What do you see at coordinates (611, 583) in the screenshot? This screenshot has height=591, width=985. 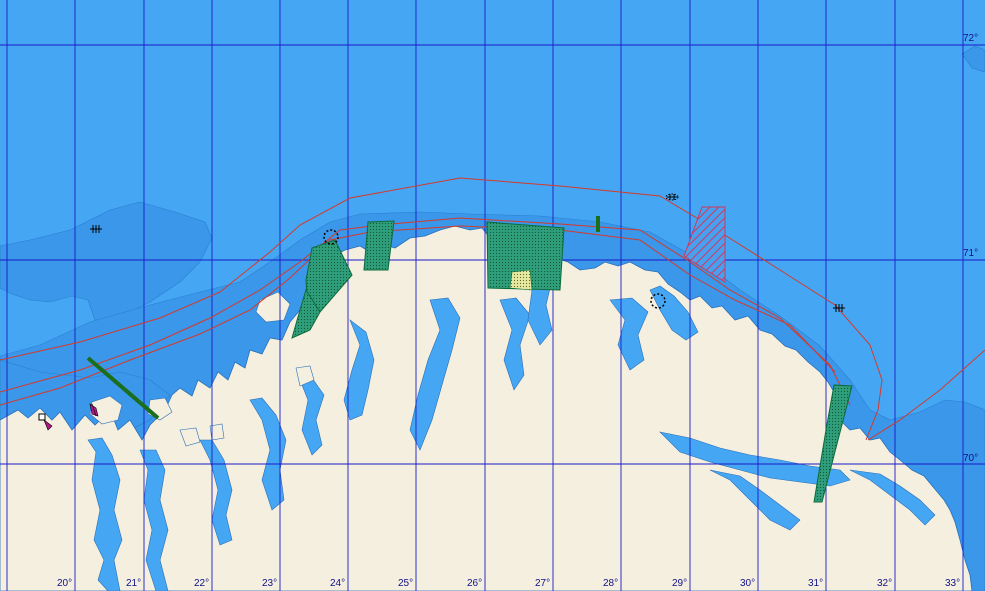 I see `longitude-label: 28°` at bounding box center [611, 583].